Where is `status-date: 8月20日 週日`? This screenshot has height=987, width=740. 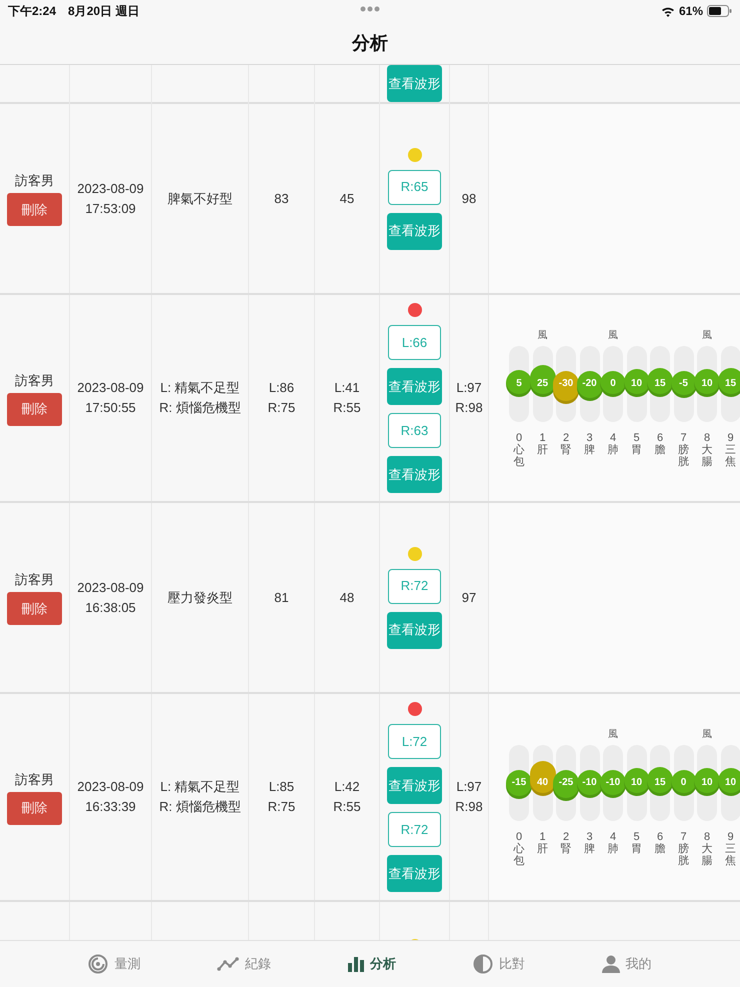
status-date: 8月20日 週日 is located at coordinates (104, 11).